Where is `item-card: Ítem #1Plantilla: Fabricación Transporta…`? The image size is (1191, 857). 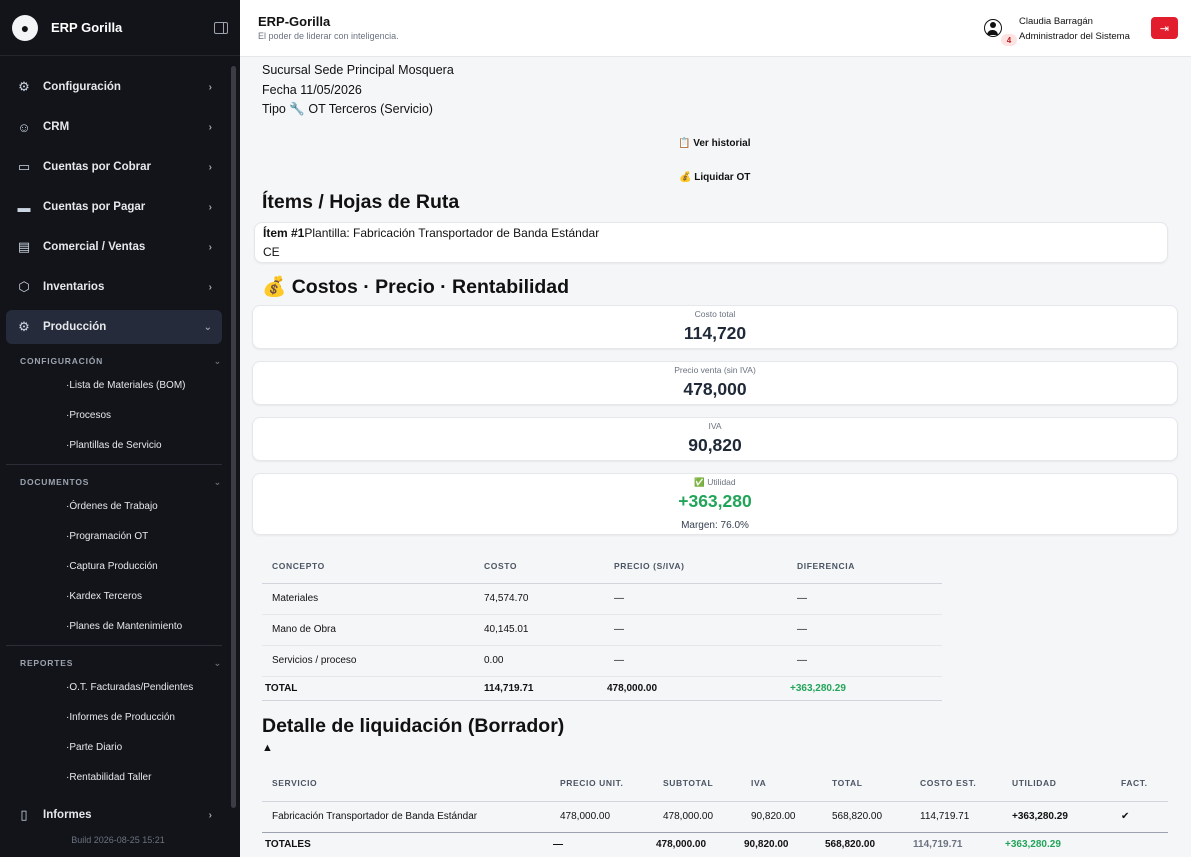 item-card: Ítem #1Plantilla: Fabricación Transporta… is located at coordinates (711, 242).